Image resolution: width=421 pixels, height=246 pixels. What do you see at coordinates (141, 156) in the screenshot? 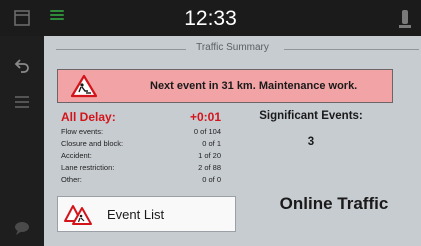
I see `stat-row: Accident: 1 of 20` at bounding box center [141, 156].